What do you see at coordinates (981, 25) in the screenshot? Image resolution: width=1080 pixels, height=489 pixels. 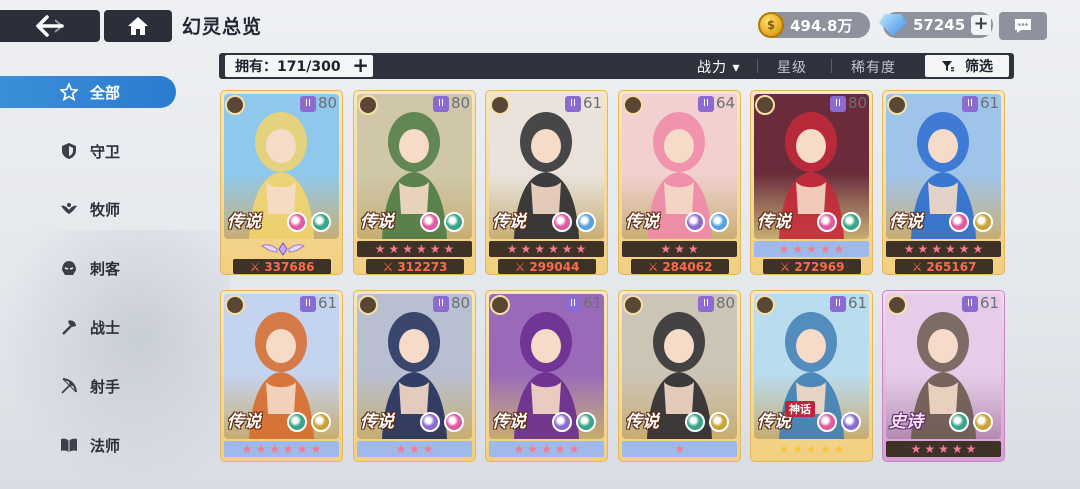 I see `buy-gems-button: +` at bounding box center [981, 25].